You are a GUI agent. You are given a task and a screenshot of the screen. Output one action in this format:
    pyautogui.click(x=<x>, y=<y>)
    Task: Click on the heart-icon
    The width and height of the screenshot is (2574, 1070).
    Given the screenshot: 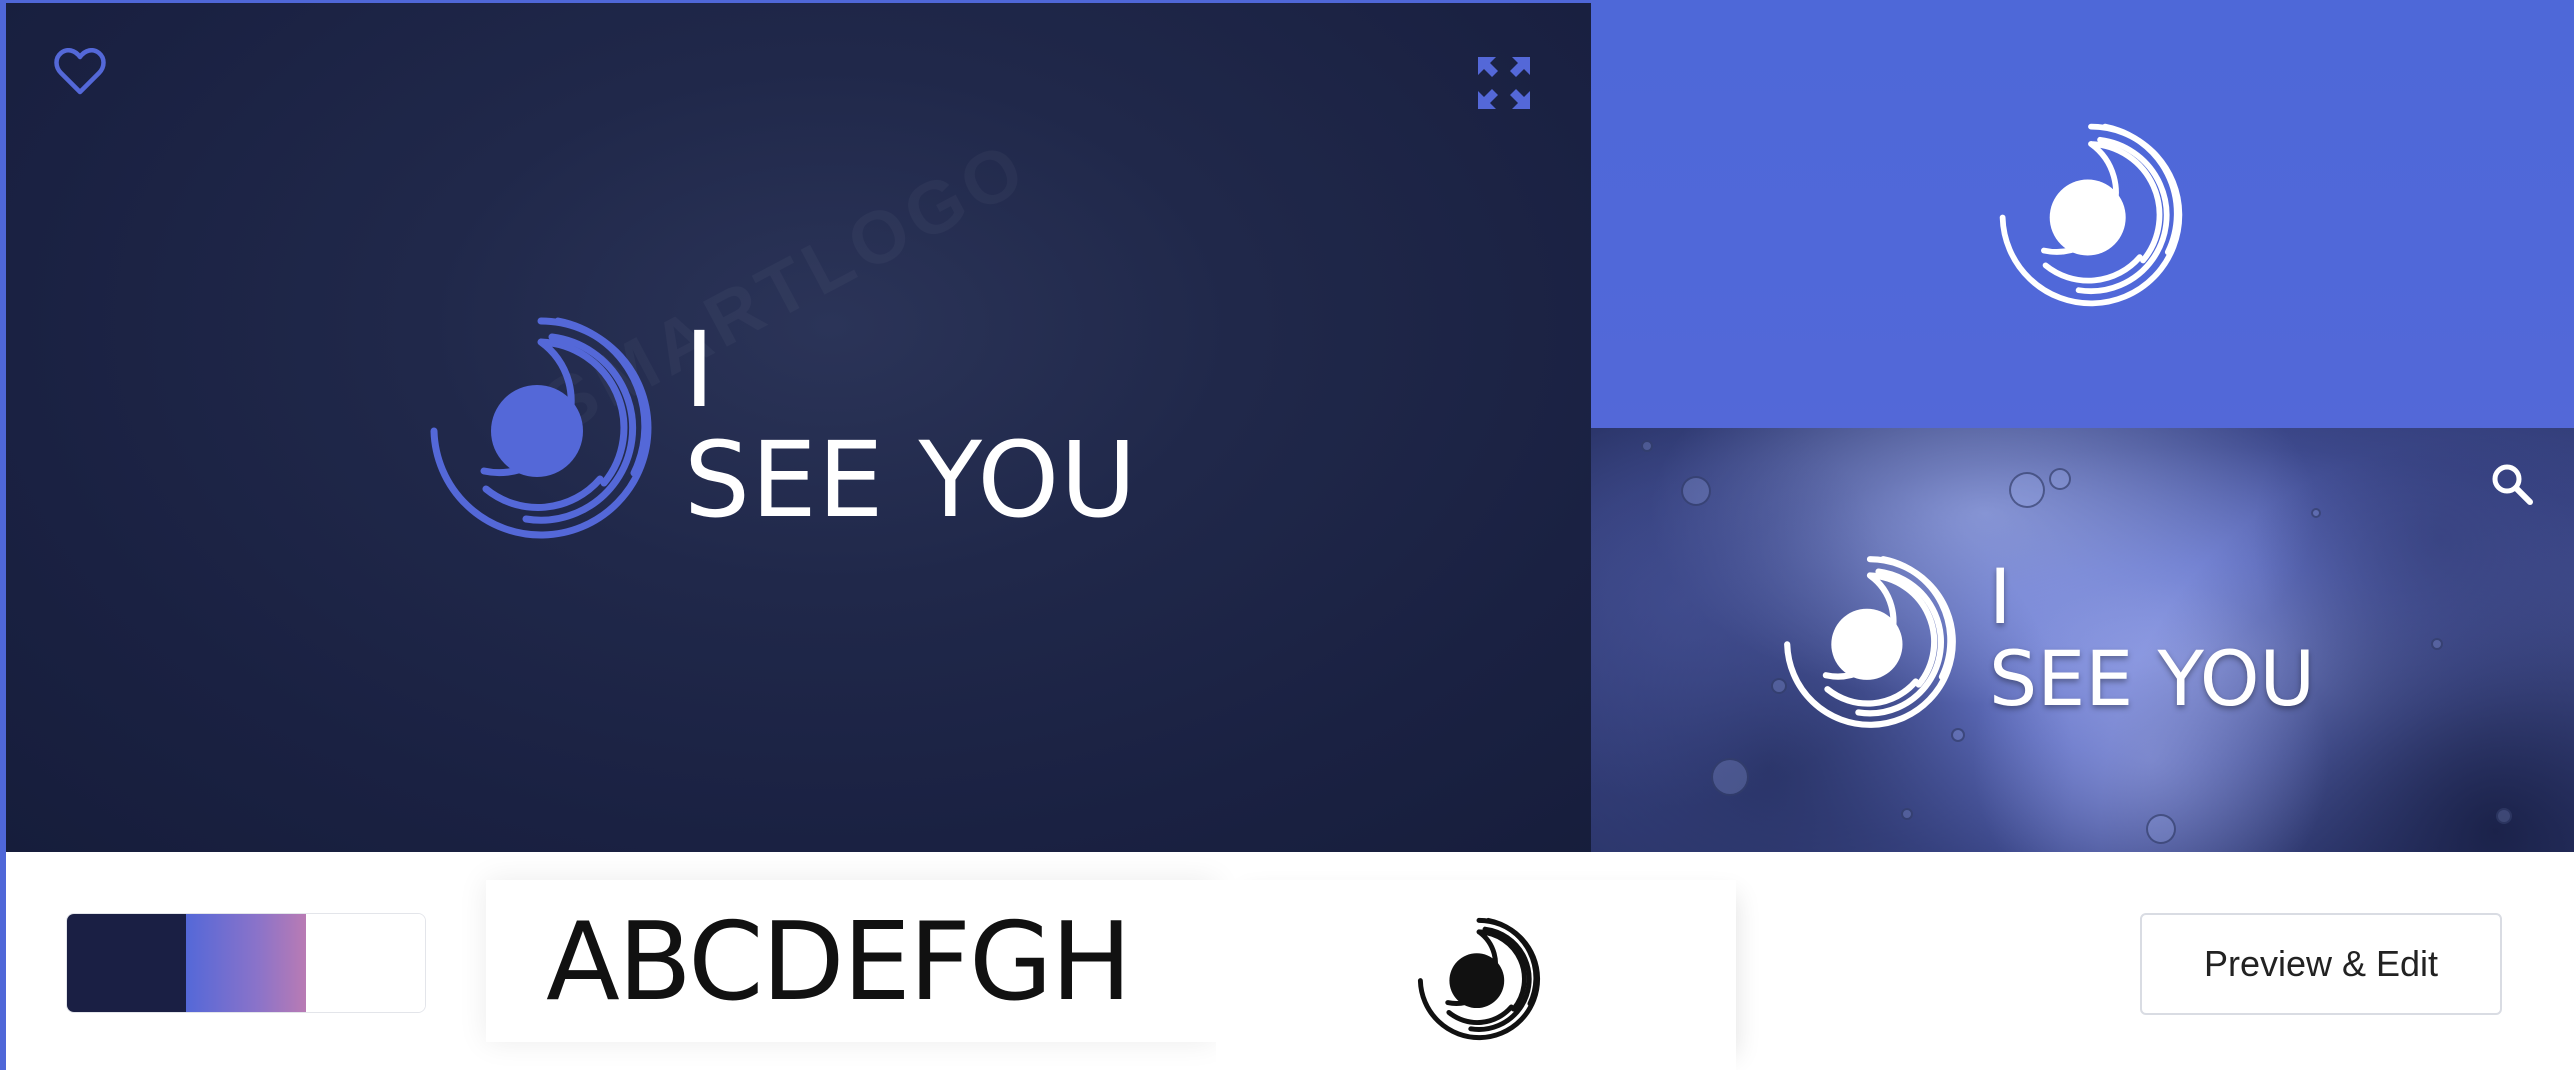 What is the action you would take?
    pyautogui.click(x=80, y=71)
    